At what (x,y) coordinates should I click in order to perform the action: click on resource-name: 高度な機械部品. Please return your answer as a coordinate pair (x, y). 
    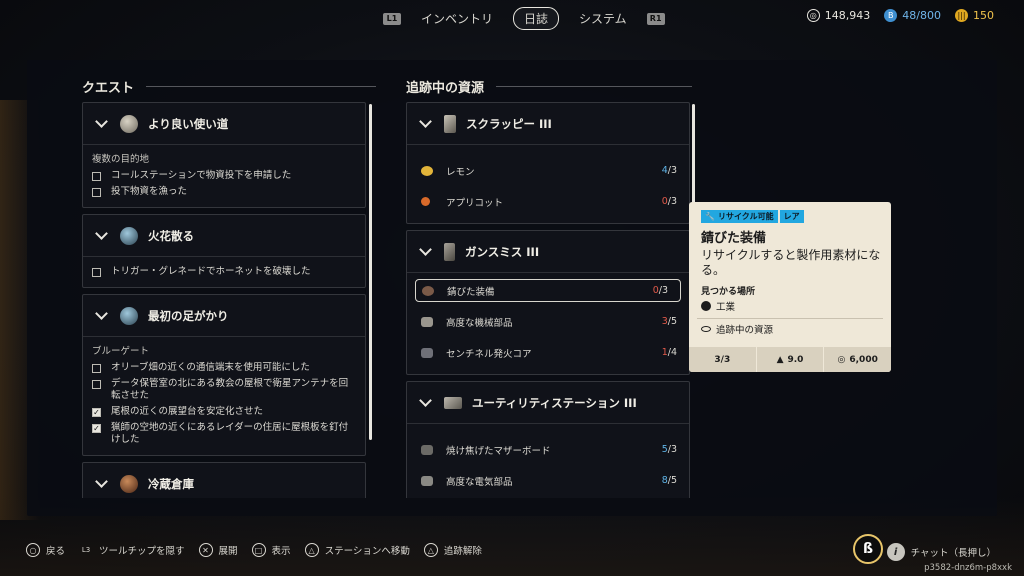
    Looking at the image, I should click on (479, 323).